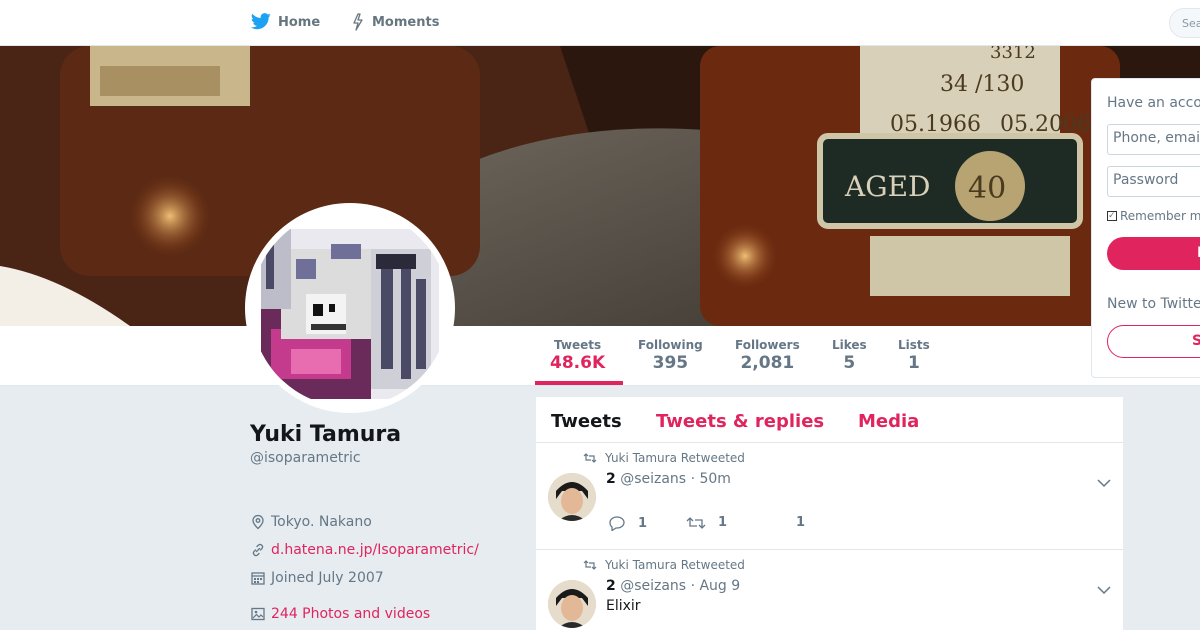 The height and width of the screenshot is (630, 1200). What do you see at coordinates (740, 421) in the screenshot?
I see `tab-tweets-and-replies: Tweets & replies` at bounding box center [740, 421].